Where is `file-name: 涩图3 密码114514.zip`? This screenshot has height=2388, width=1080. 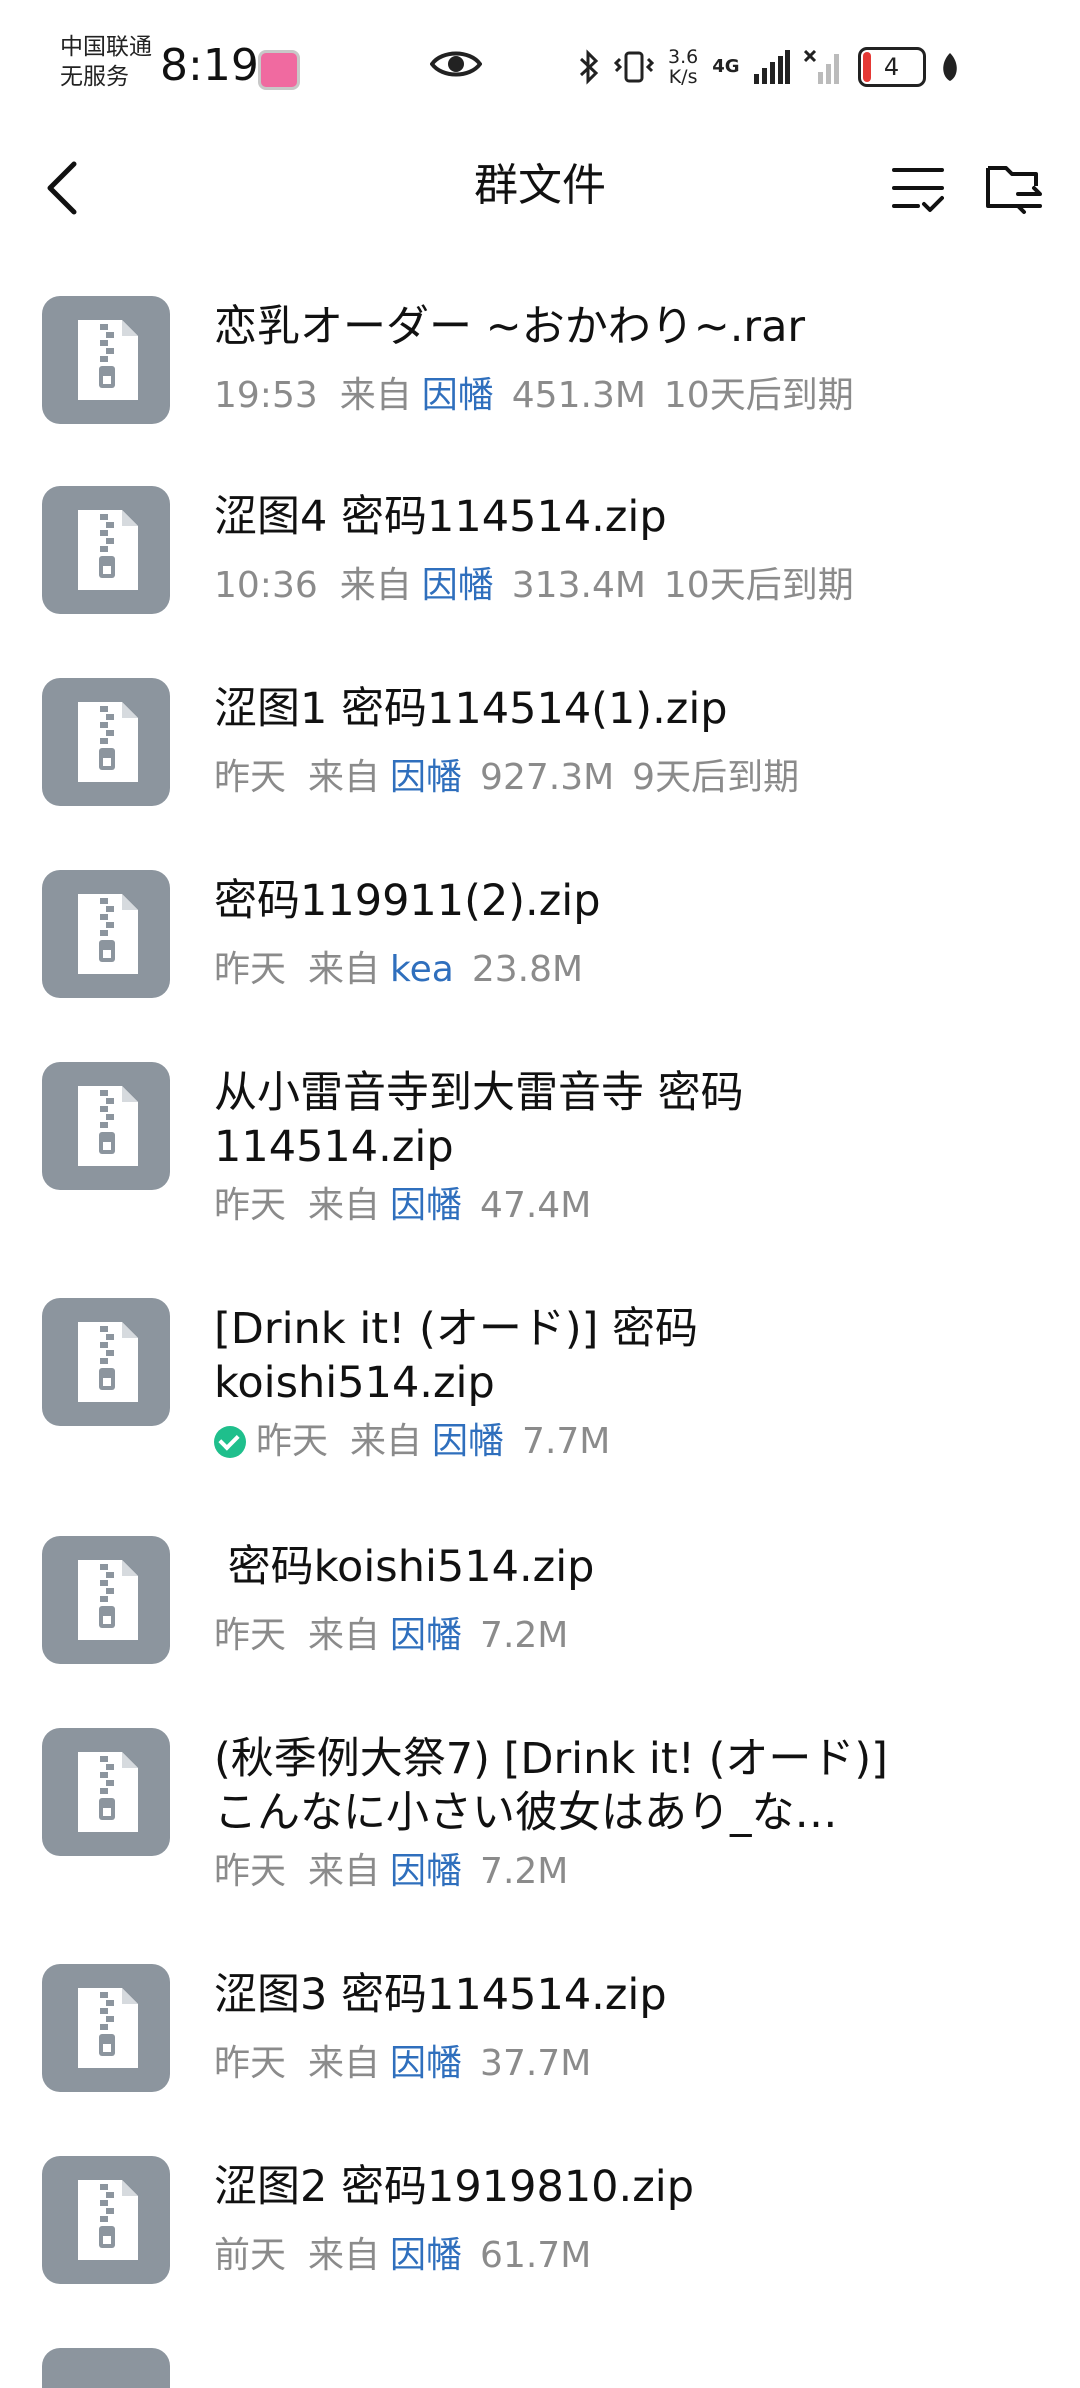
file-name: 涩图3 密码114514.zip is located at coordinates (440, 1995).